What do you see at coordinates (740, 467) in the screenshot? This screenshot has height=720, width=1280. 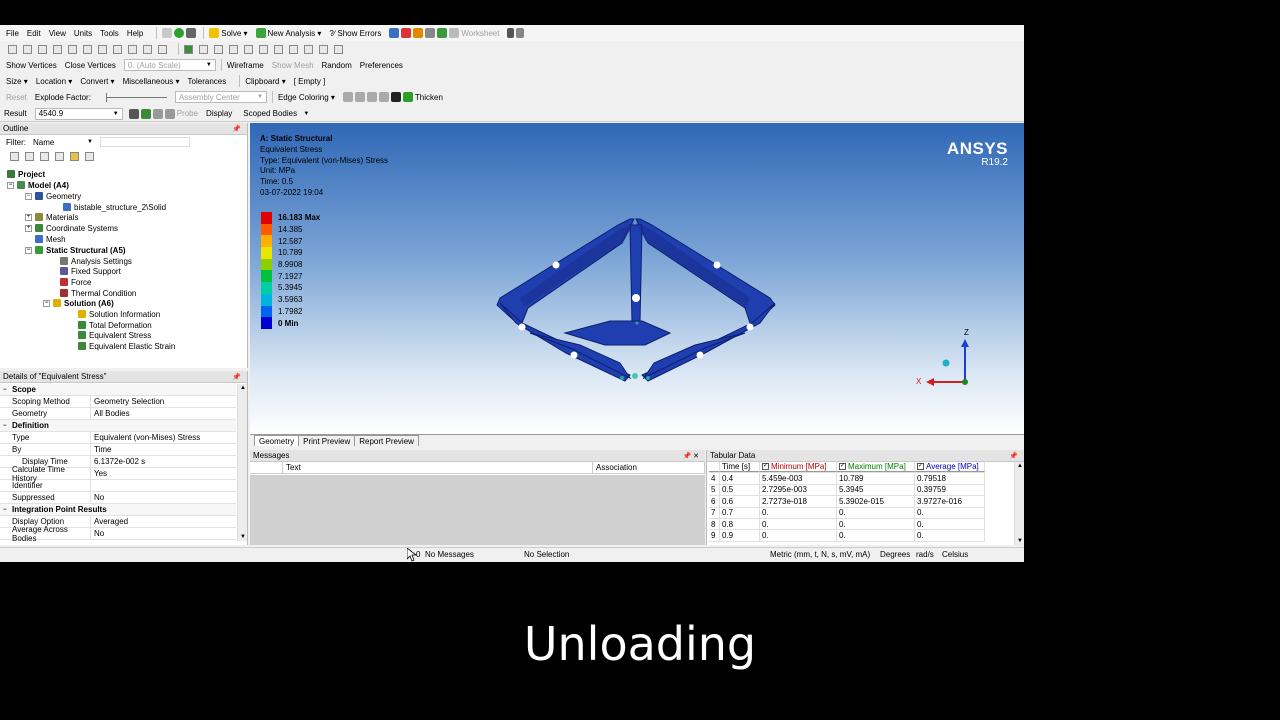 I see `tabular-column-header: Time [s]` at bounding box center [740, 467].